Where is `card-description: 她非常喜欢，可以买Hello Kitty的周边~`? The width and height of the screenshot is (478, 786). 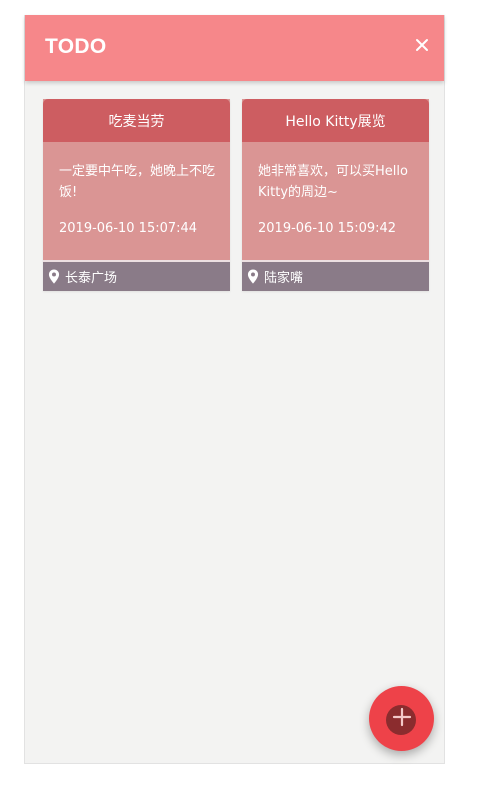
card-description: 她非常喜欢，可以买Hello Kitty的周边~ is located at coordinates (333, 182).